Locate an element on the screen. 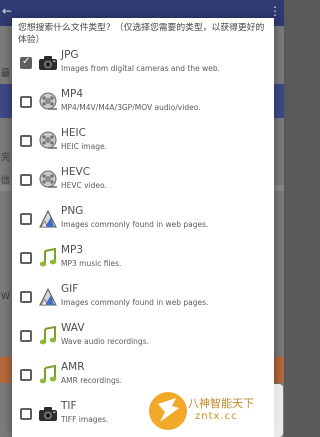 This screenshot has height=437, width=320. file-type-description: MP3 music files. is located at coordinates (91, 263).